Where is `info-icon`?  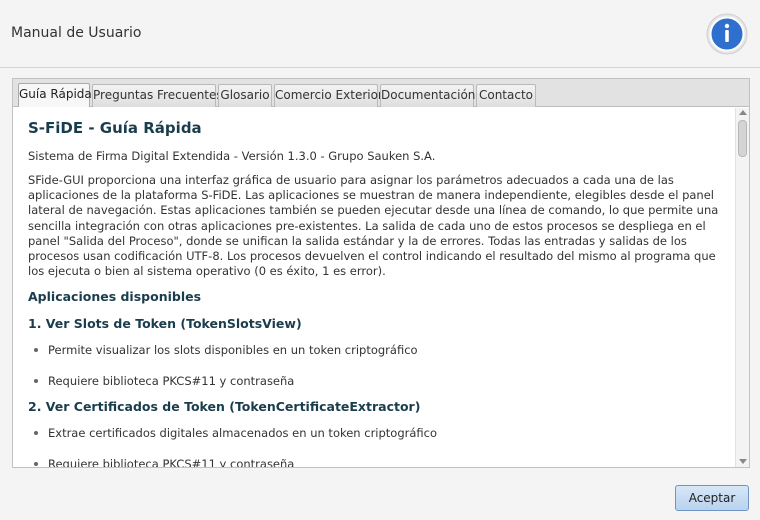 info-icon is located at coordinates (727, 34).